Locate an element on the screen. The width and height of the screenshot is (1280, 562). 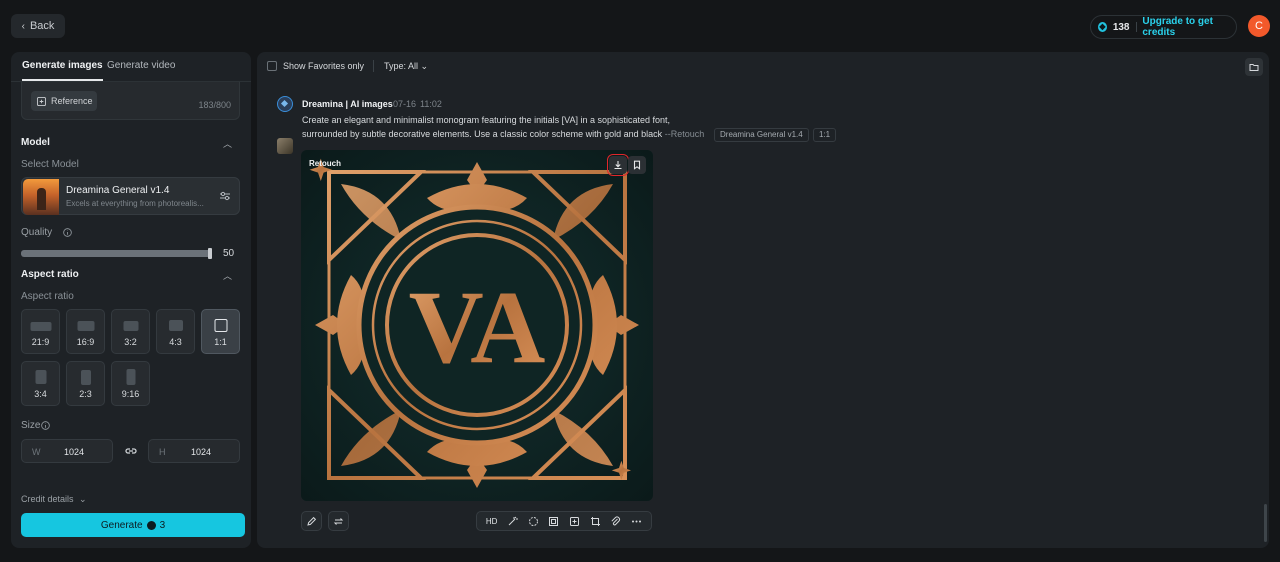
generate-label: Generate is located at coordinates (121, 525).